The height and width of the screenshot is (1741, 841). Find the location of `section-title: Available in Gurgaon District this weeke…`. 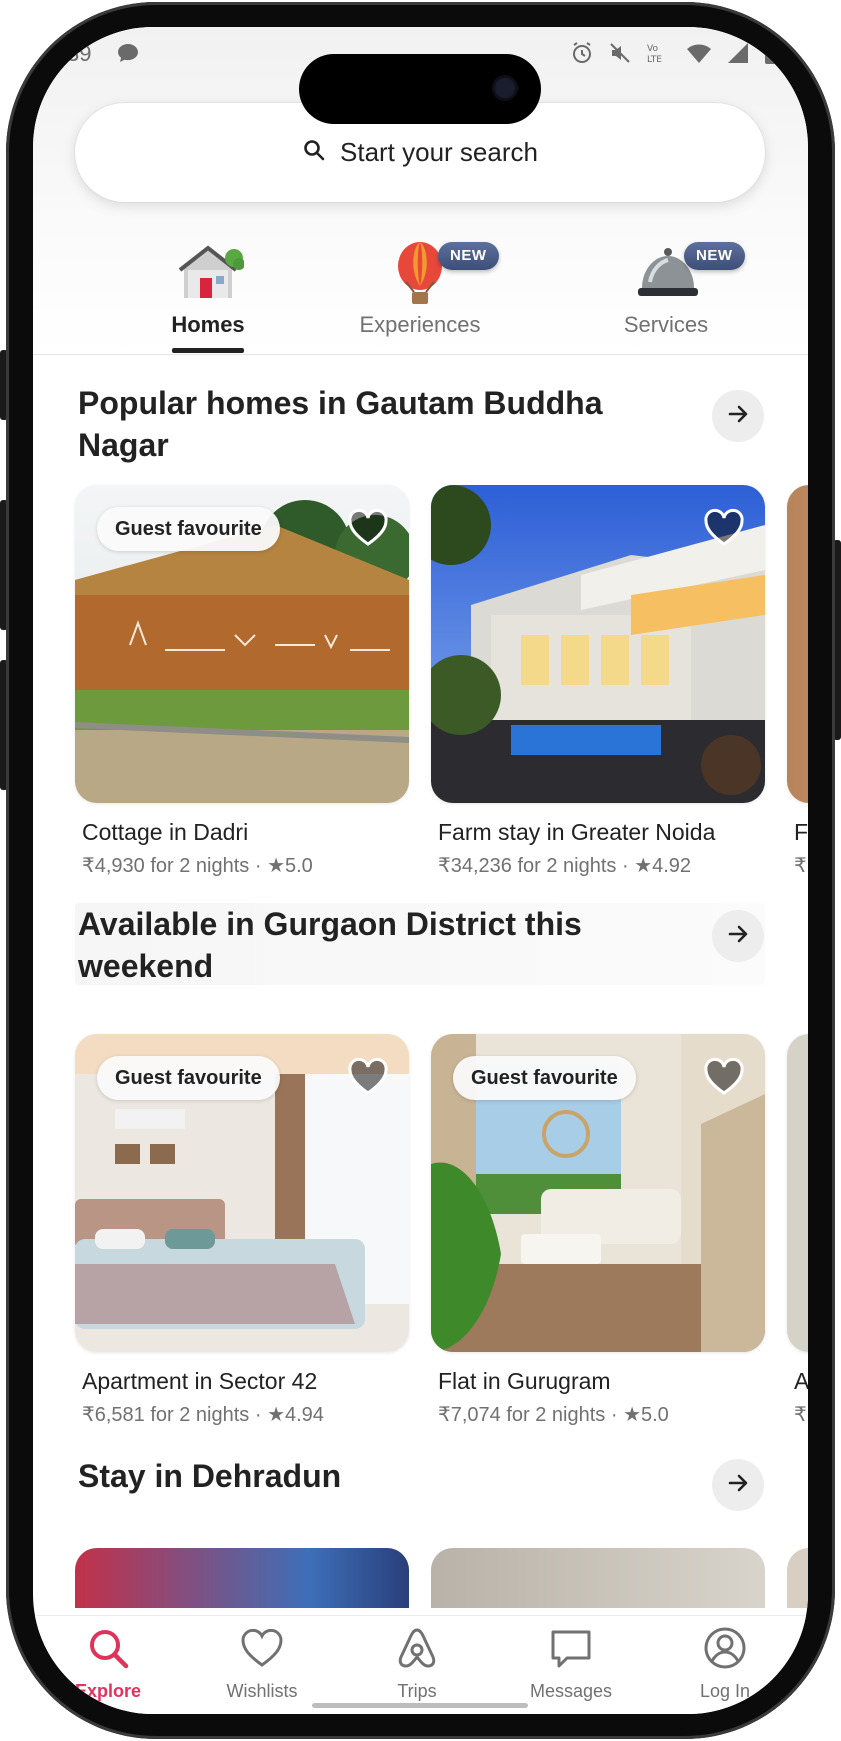

section-title: Available in Gurgaon District this weeke… is located at coordinates (330, 945).